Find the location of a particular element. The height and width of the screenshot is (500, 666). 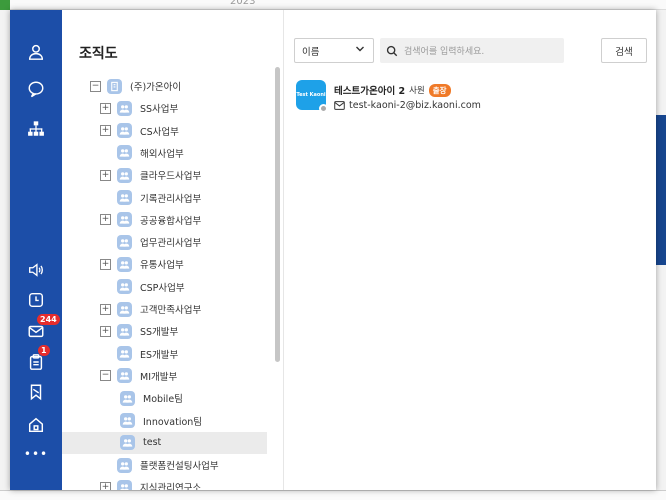

tree-node-label: ES개발부 is located at coordinates (159, 355).